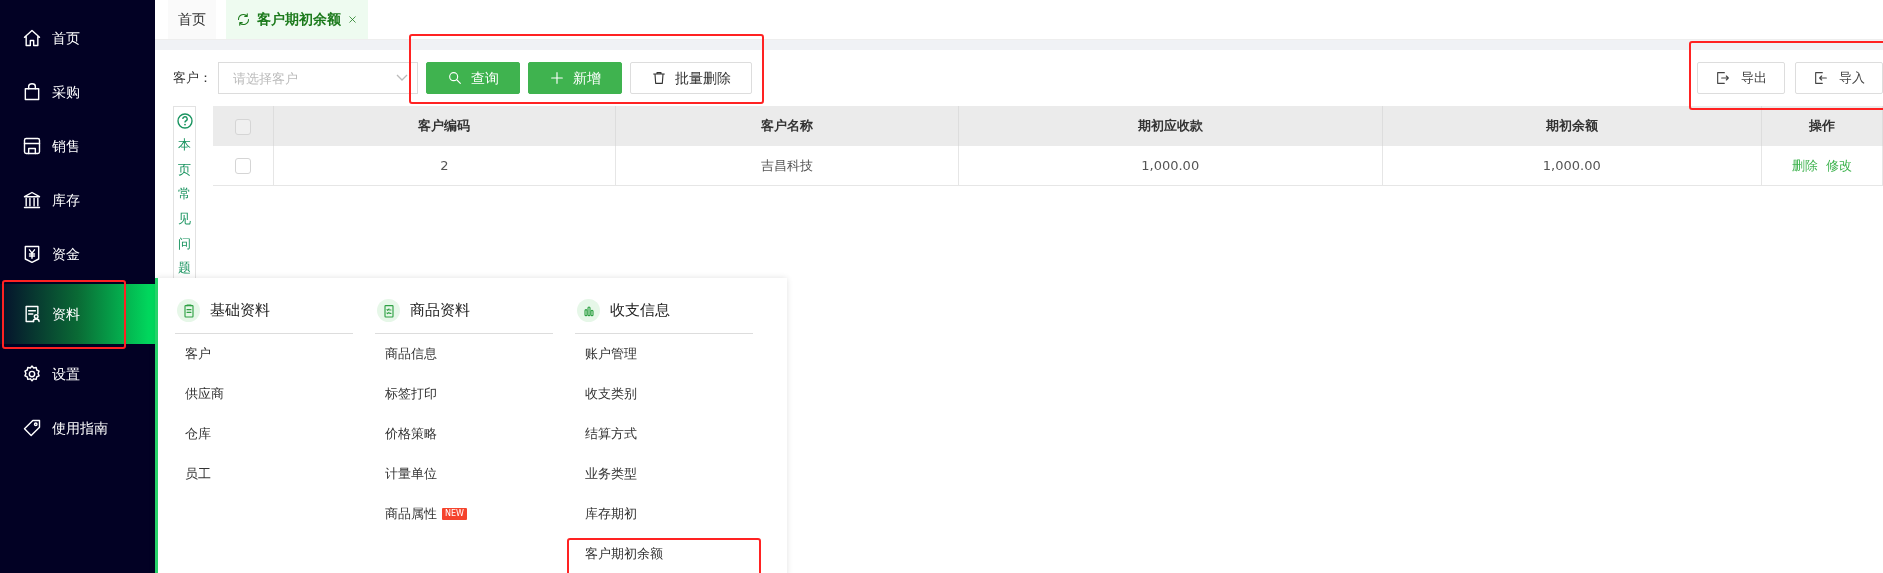  What do you see at coordinates (444, 126) in the screenshot?
I see `column-header: 客户编码` at bounding box center [444, 126].